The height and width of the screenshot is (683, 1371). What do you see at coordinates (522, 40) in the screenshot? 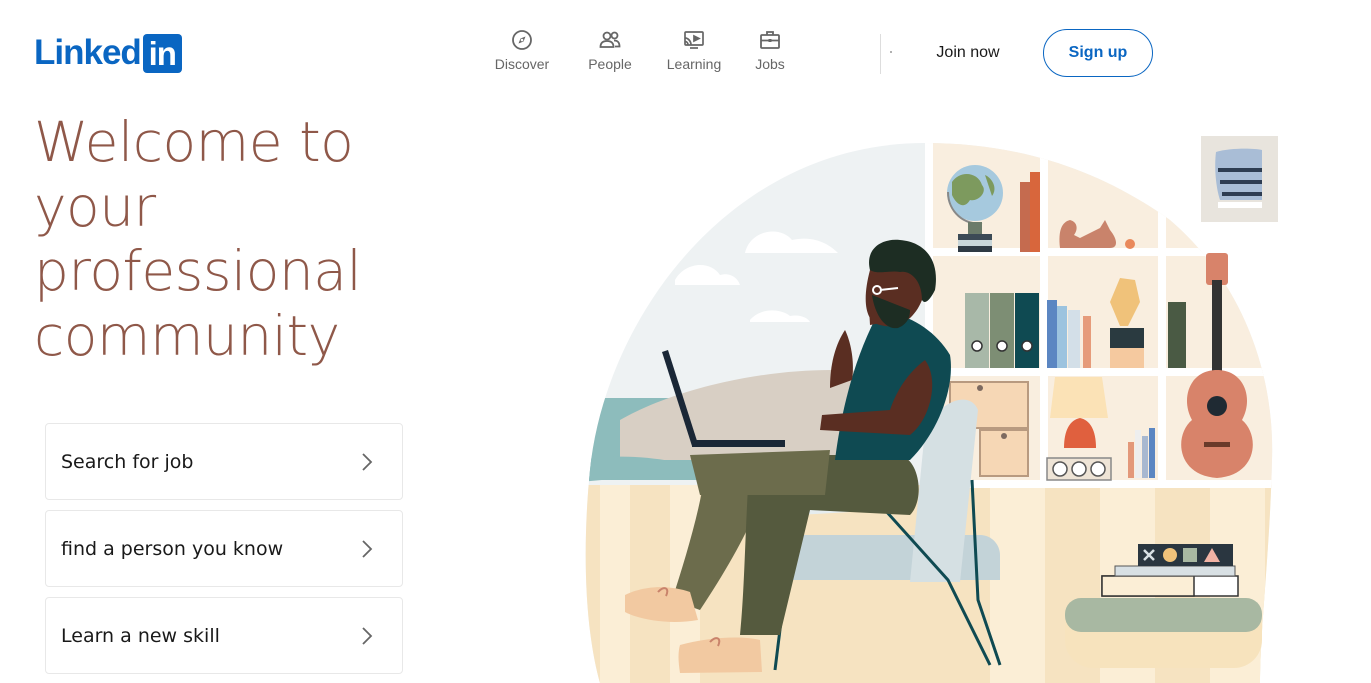
I see `compass-icon` at bounding box center [522, 40].